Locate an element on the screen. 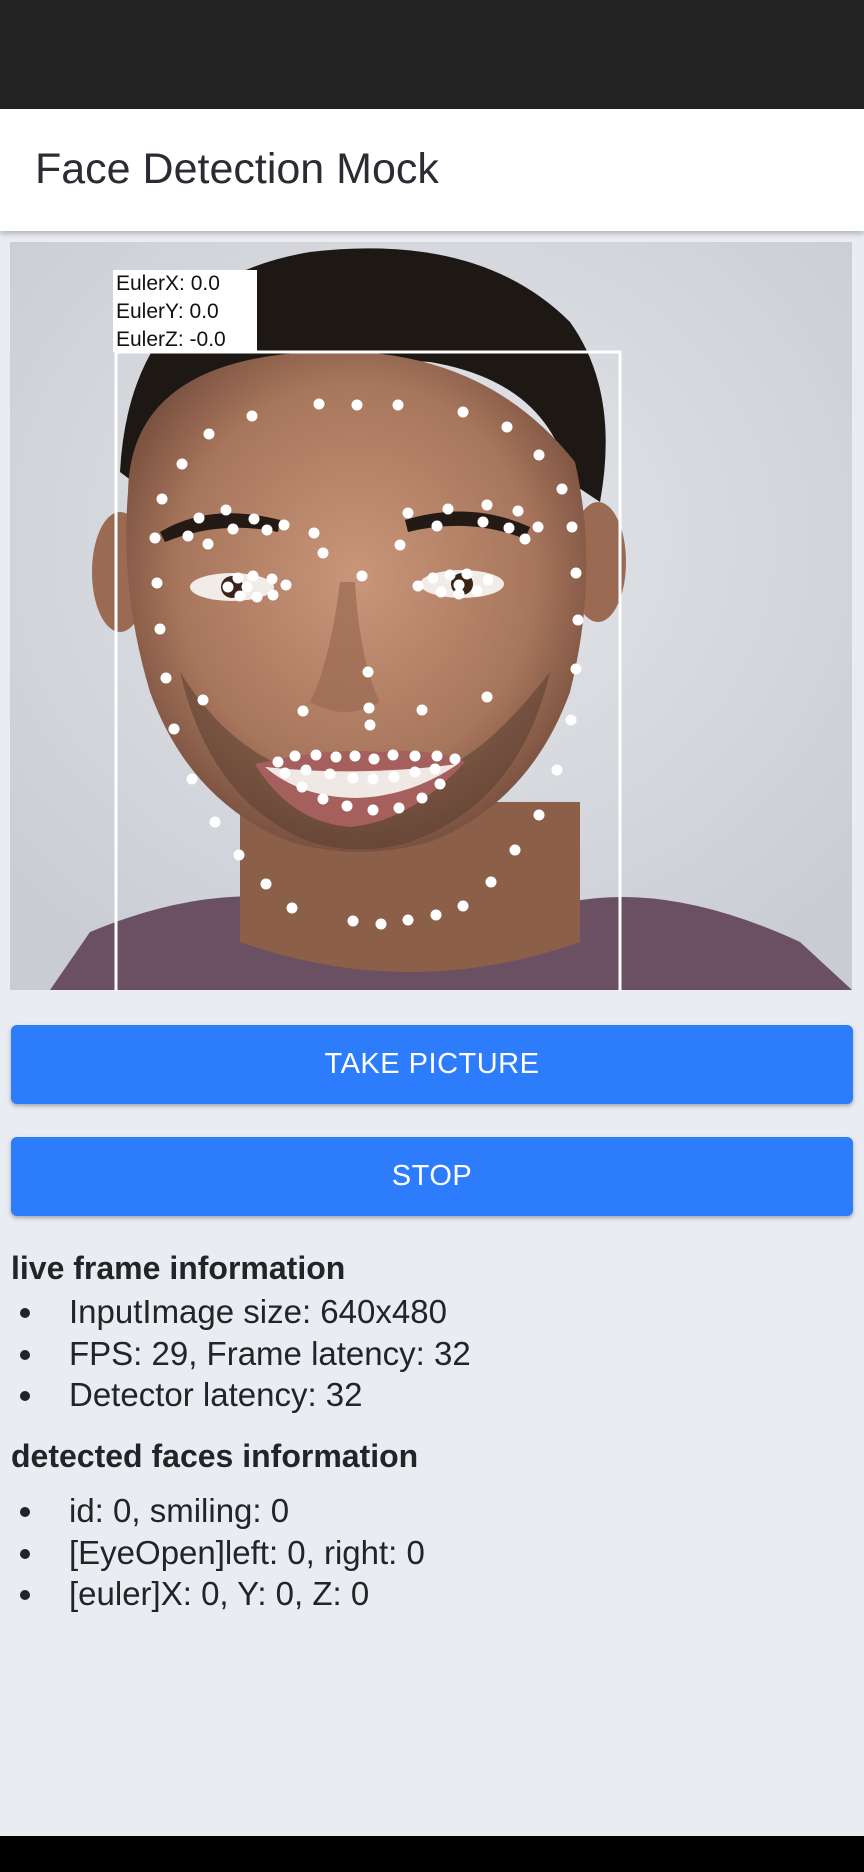 The height and width of the screenshot is (1872, 864). list-item: [euler]X: 0, Y: 0, Z: 0 is located at coordinates (212, 1594).